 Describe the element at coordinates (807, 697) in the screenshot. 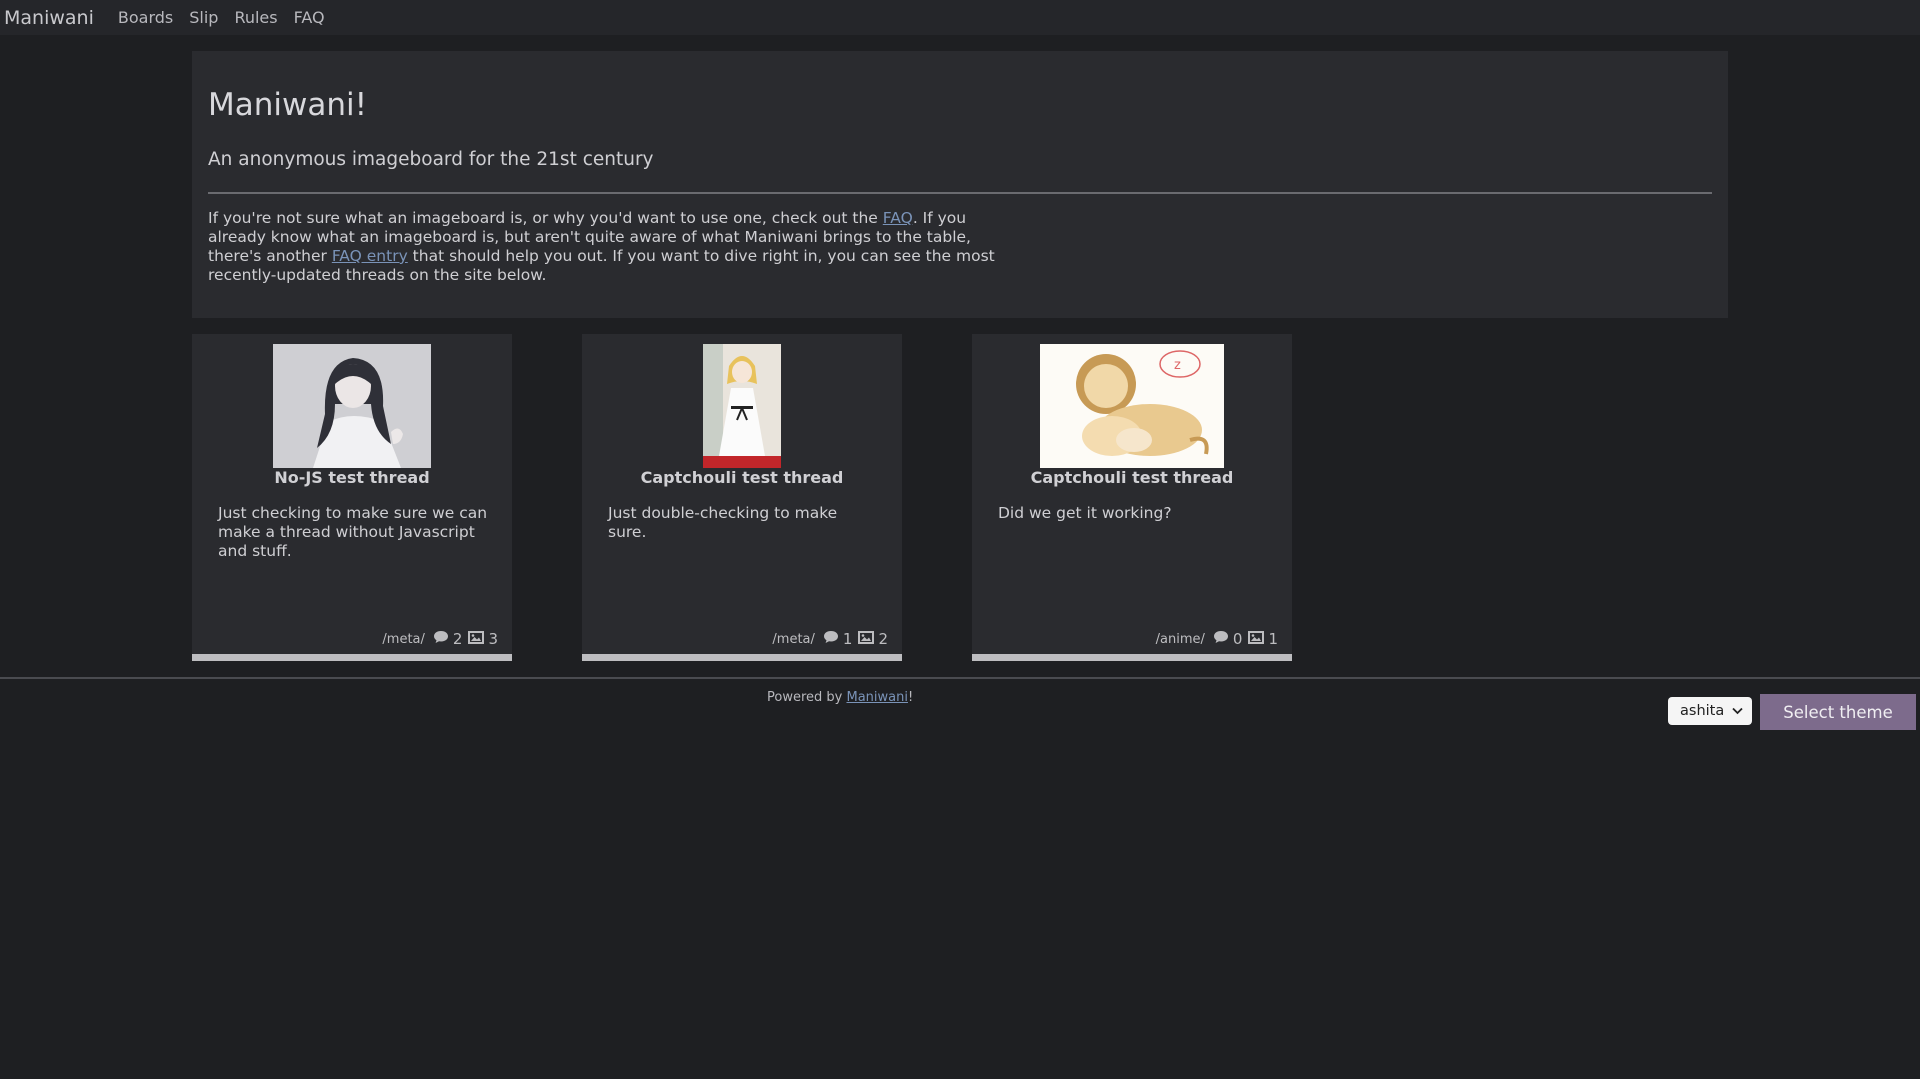

I see `powered-by-prefix: Powered by` at that location.